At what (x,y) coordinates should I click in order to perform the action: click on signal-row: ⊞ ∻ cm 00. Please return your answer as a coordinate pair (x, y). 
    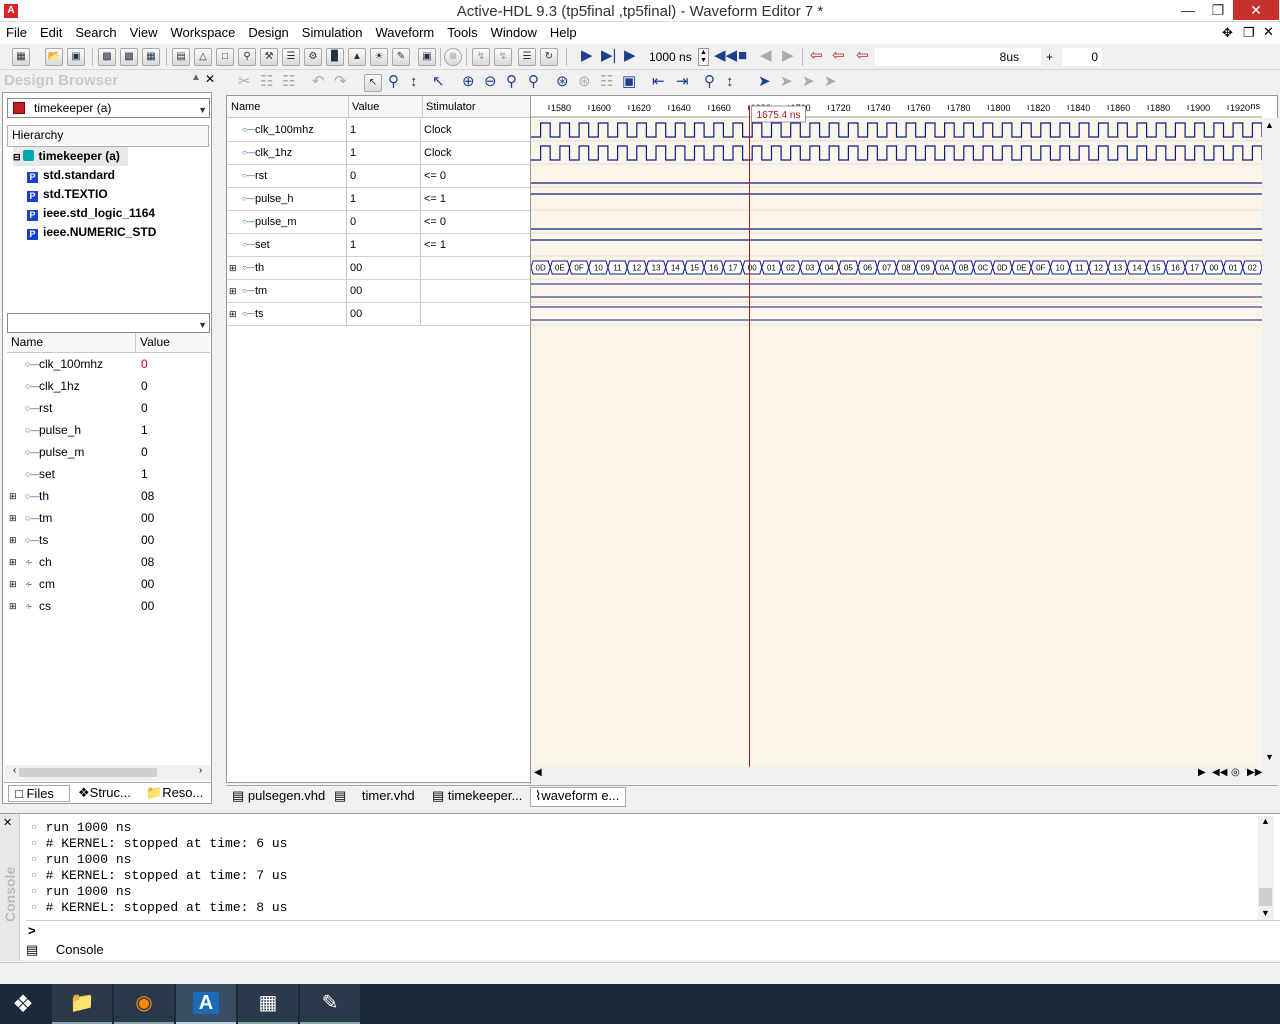
    Looking at the image, I should click on (108, 584).